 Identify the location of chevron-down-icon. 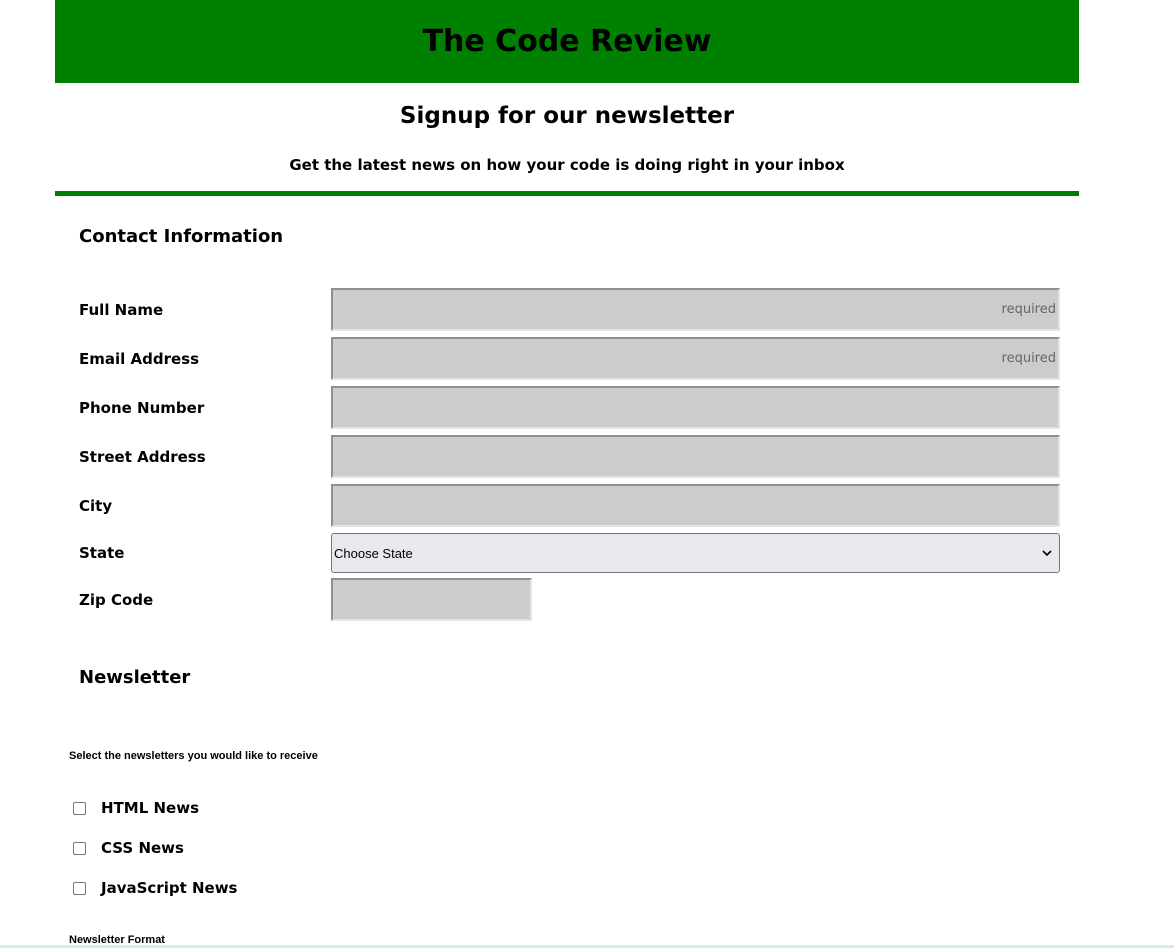
(1047, 553).